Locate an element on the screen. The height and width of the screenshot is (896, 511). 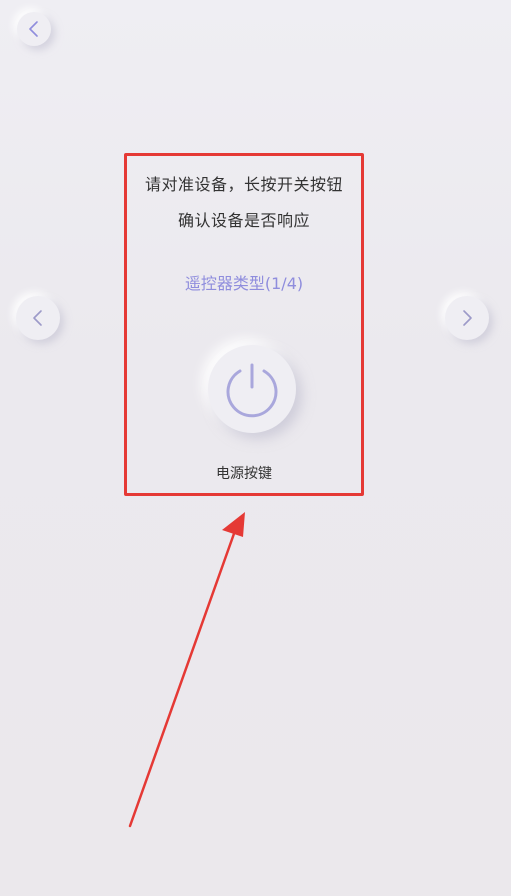
next-remote-button is located at coordinates (467, 318).